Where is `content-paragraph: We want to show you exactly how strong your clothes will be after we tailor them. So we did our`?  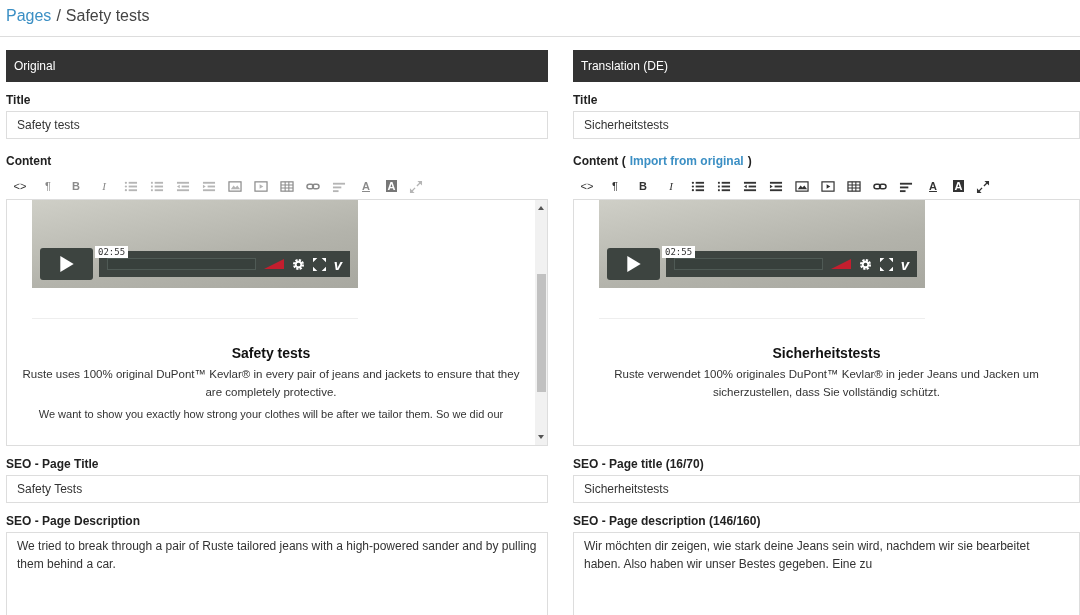 content-paragraph: We want to show you exactly how strong your clothes will be after we tailor them. So we did our is located at coordinates (271, 414).